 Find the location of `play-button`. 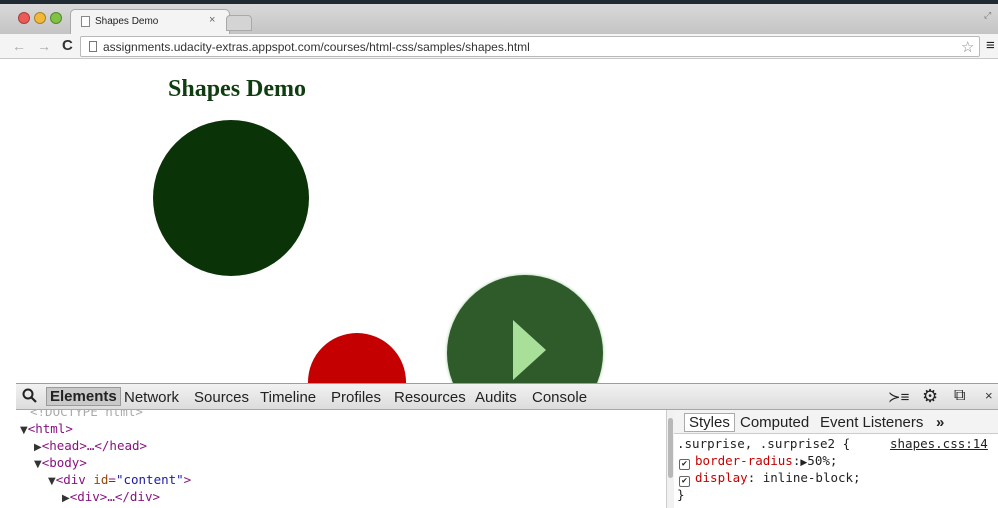

play-button is located at coordinates (525, 329).